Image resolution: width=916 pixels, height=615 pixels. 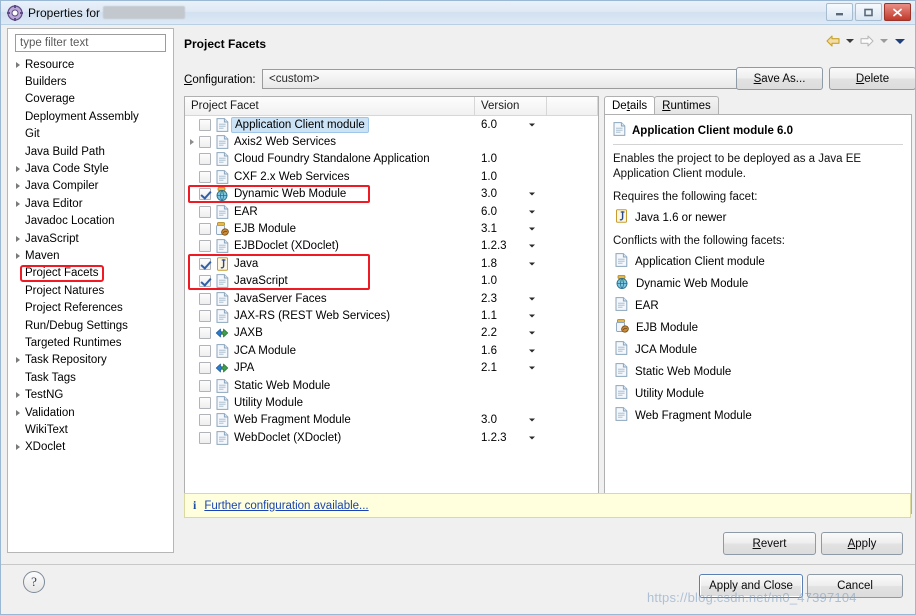 What do you see at coordinates (88, 447) in the screenshot?
I see `sidebar-item-xdoclet: XDoclet` at bounding box center [88, 447].